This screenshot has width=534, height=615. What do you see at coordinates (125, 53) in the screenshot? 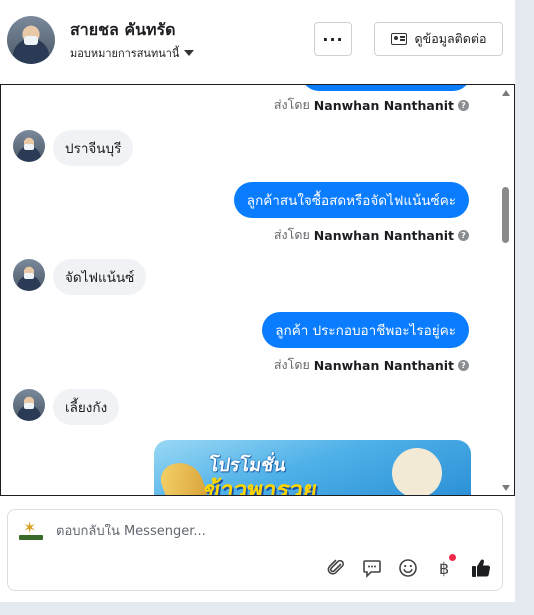
I see `assign-conversation-label: มอบหมายการสนทนานี้` at bounding box center [125, 53].